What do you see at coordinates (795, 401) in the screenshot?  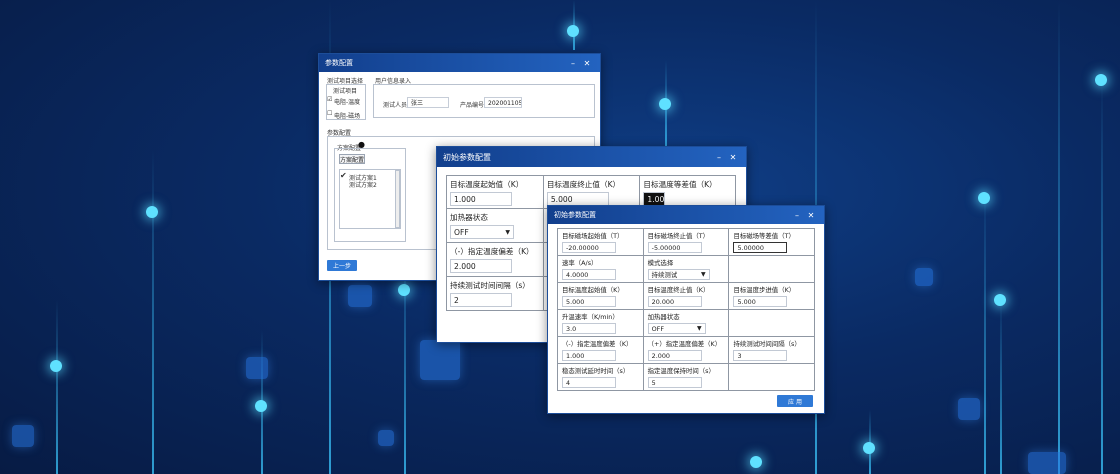 I see `apply-button: 应 用` at bounding box center [795, 401].